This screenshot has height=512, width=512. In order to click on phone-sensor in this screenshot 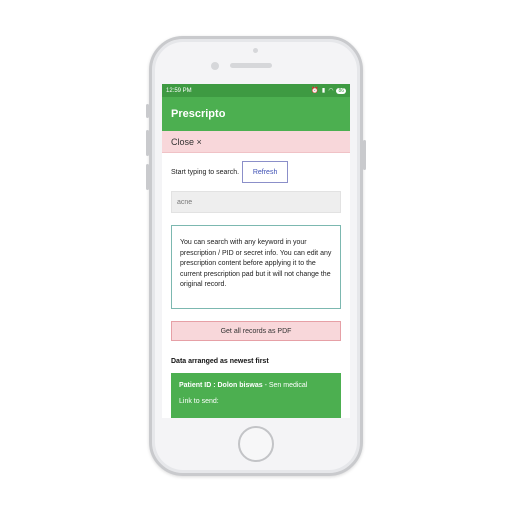, I will do `click(255, 50)`.